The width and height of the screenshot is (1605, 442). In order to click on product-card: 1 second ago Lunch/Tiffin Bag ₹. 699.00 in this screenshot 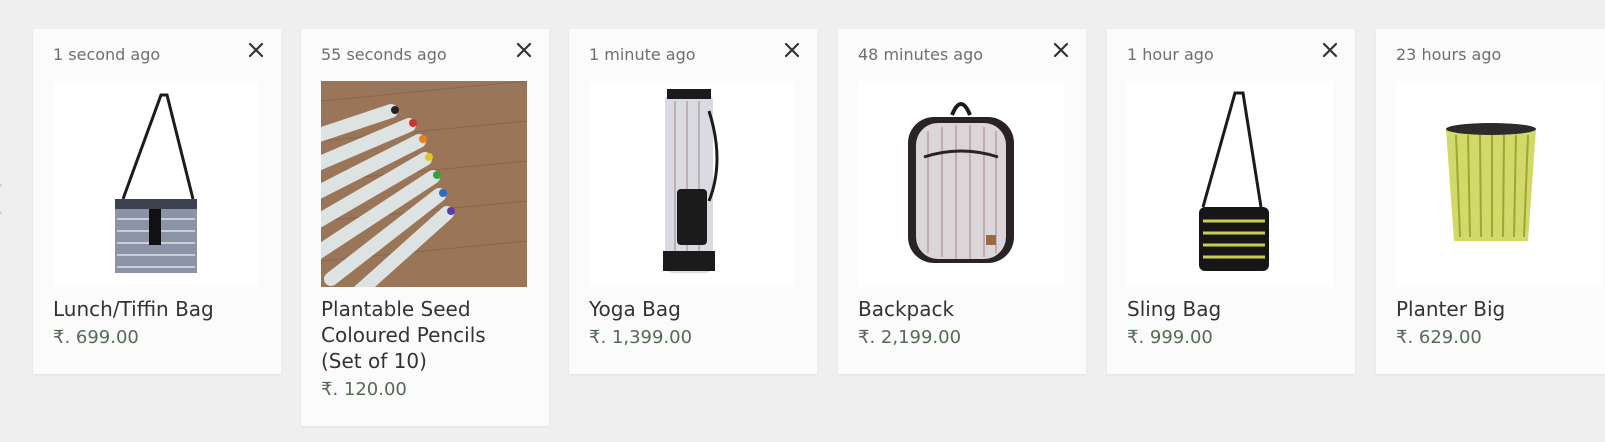, I will do `click(157, 201)`.